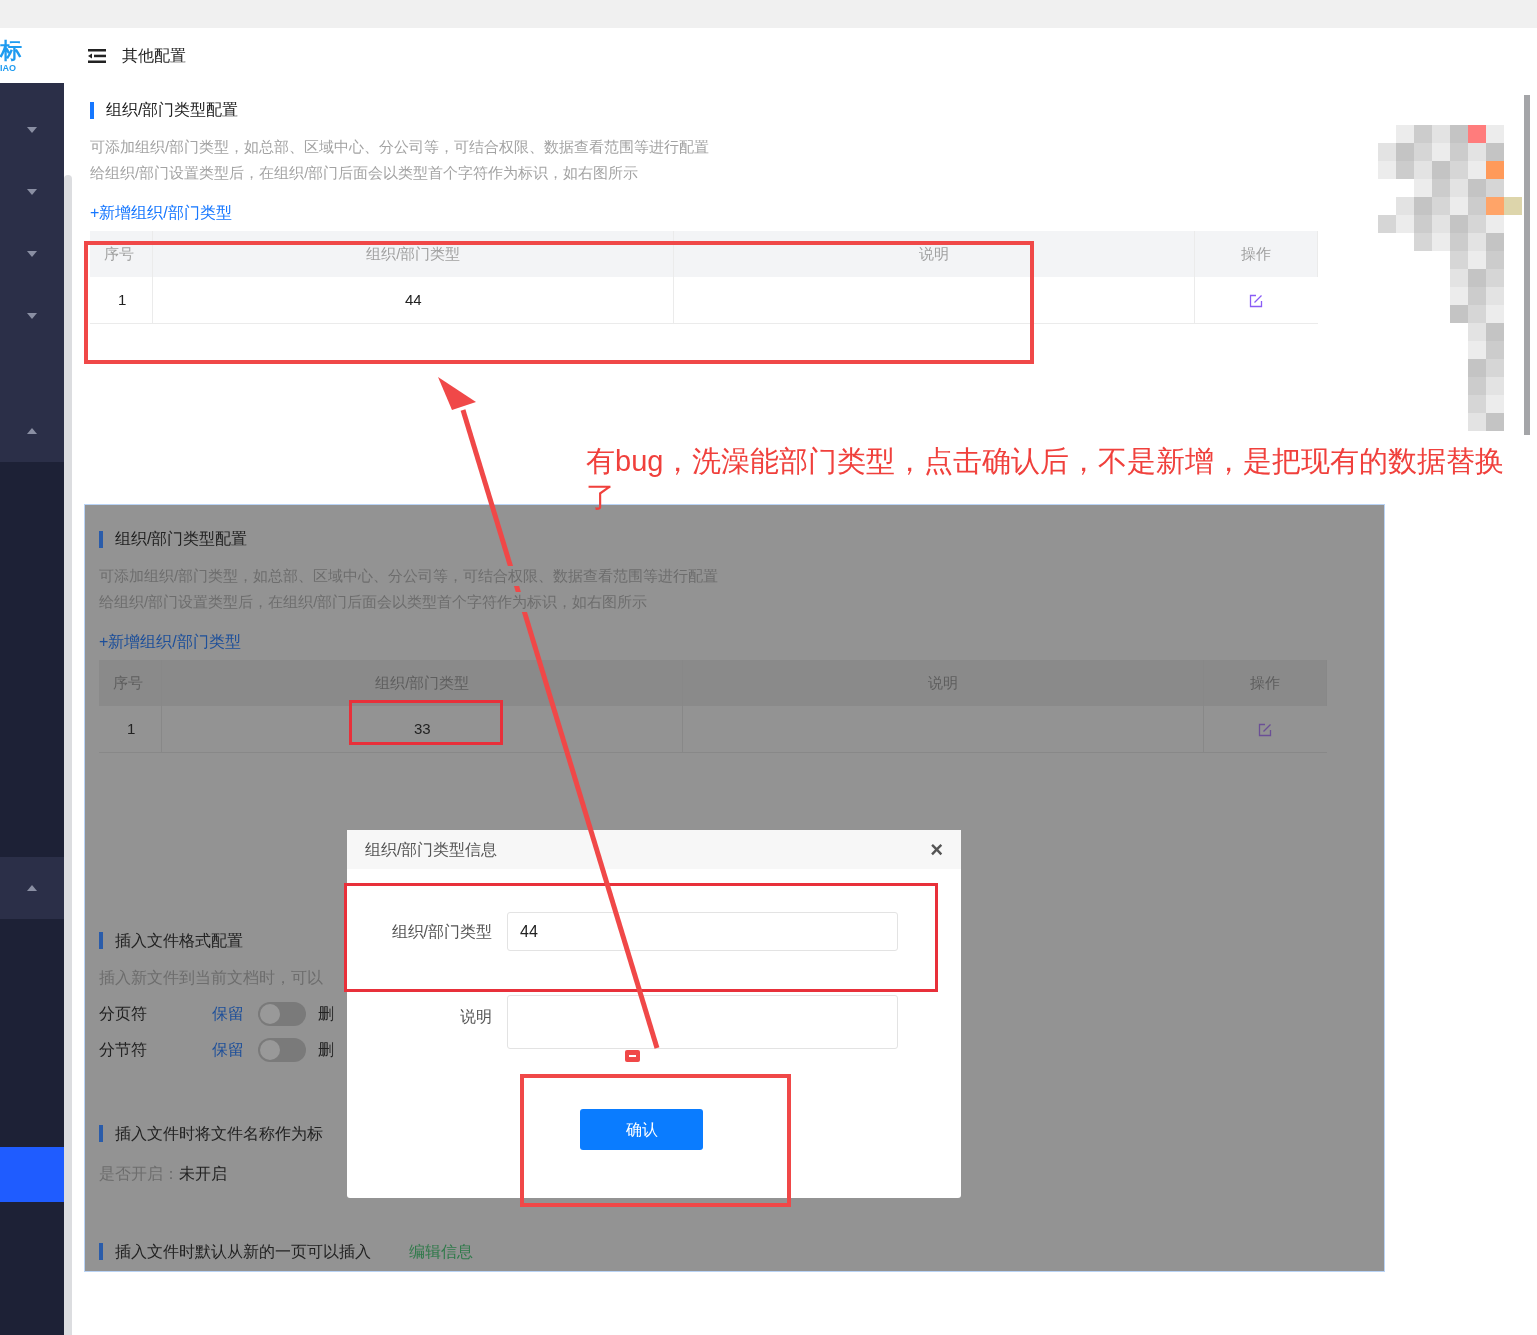 Image resolution: width=1537 pixels, height=1335 pixels. What do you see at coordinates (475, 1017) in the screenshot?
I see `field-label: 说明` at bounding box center [475, 1017].